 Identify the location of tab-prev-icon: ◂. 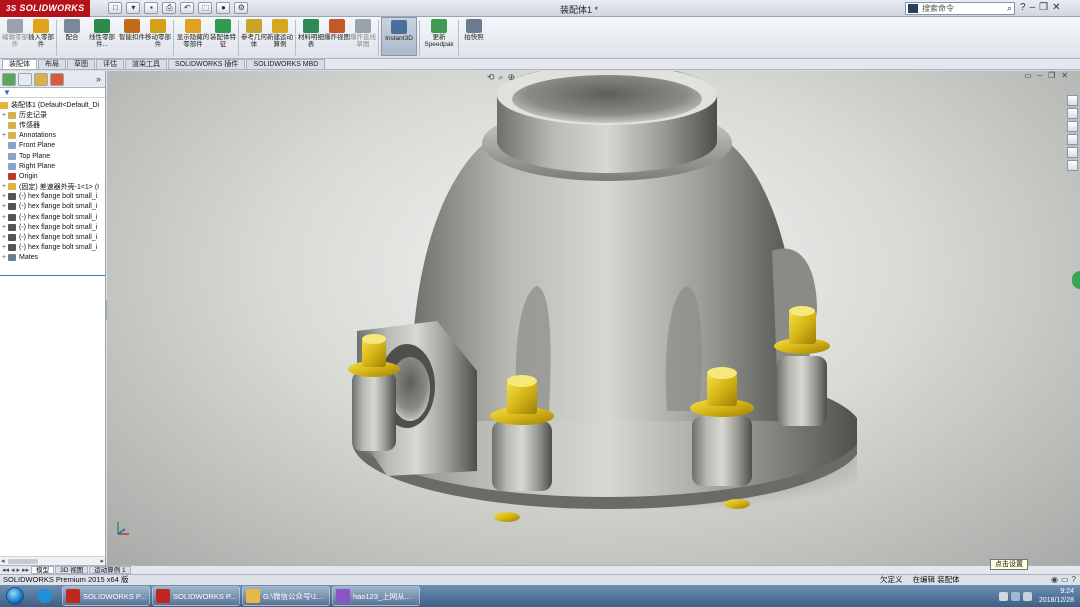
(13, 570).